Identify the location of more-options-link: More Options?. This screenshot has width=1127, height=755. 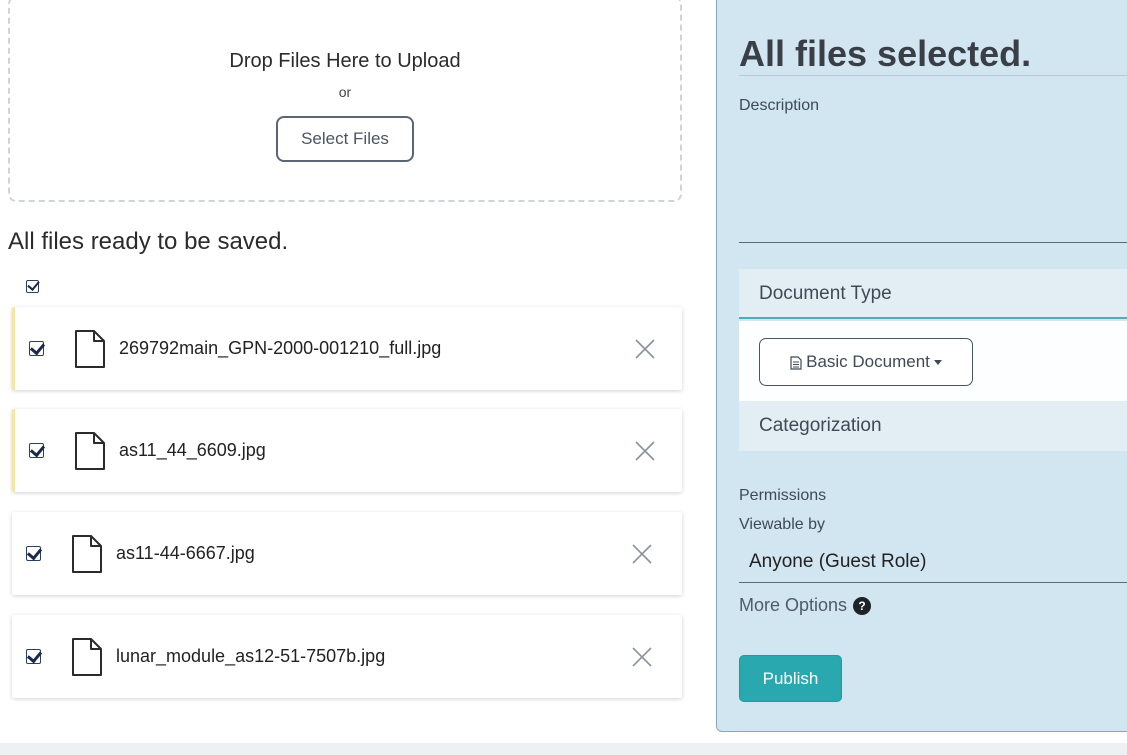
(805, 605).